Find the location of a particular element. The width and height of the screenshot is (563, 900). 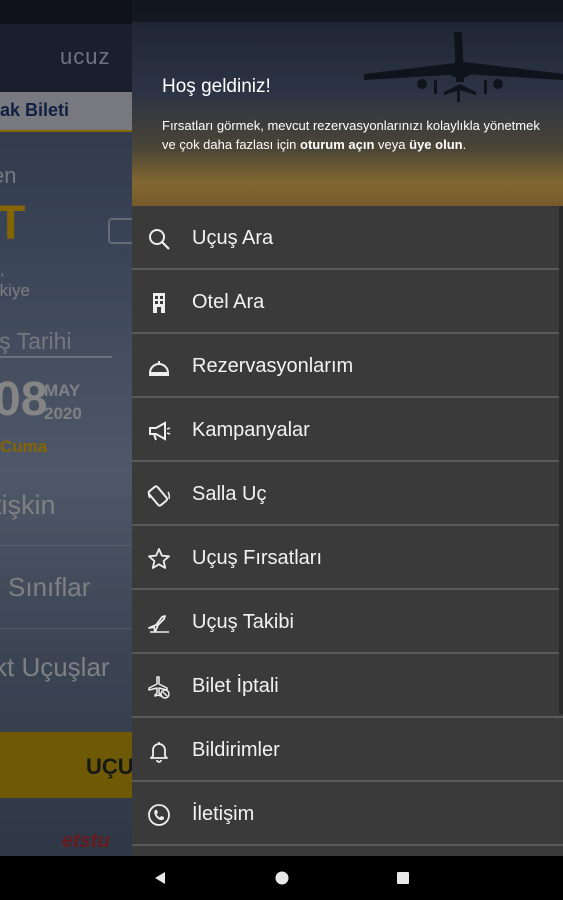

menu-item-label: Bildirimler is located at coordinates (236, 750).